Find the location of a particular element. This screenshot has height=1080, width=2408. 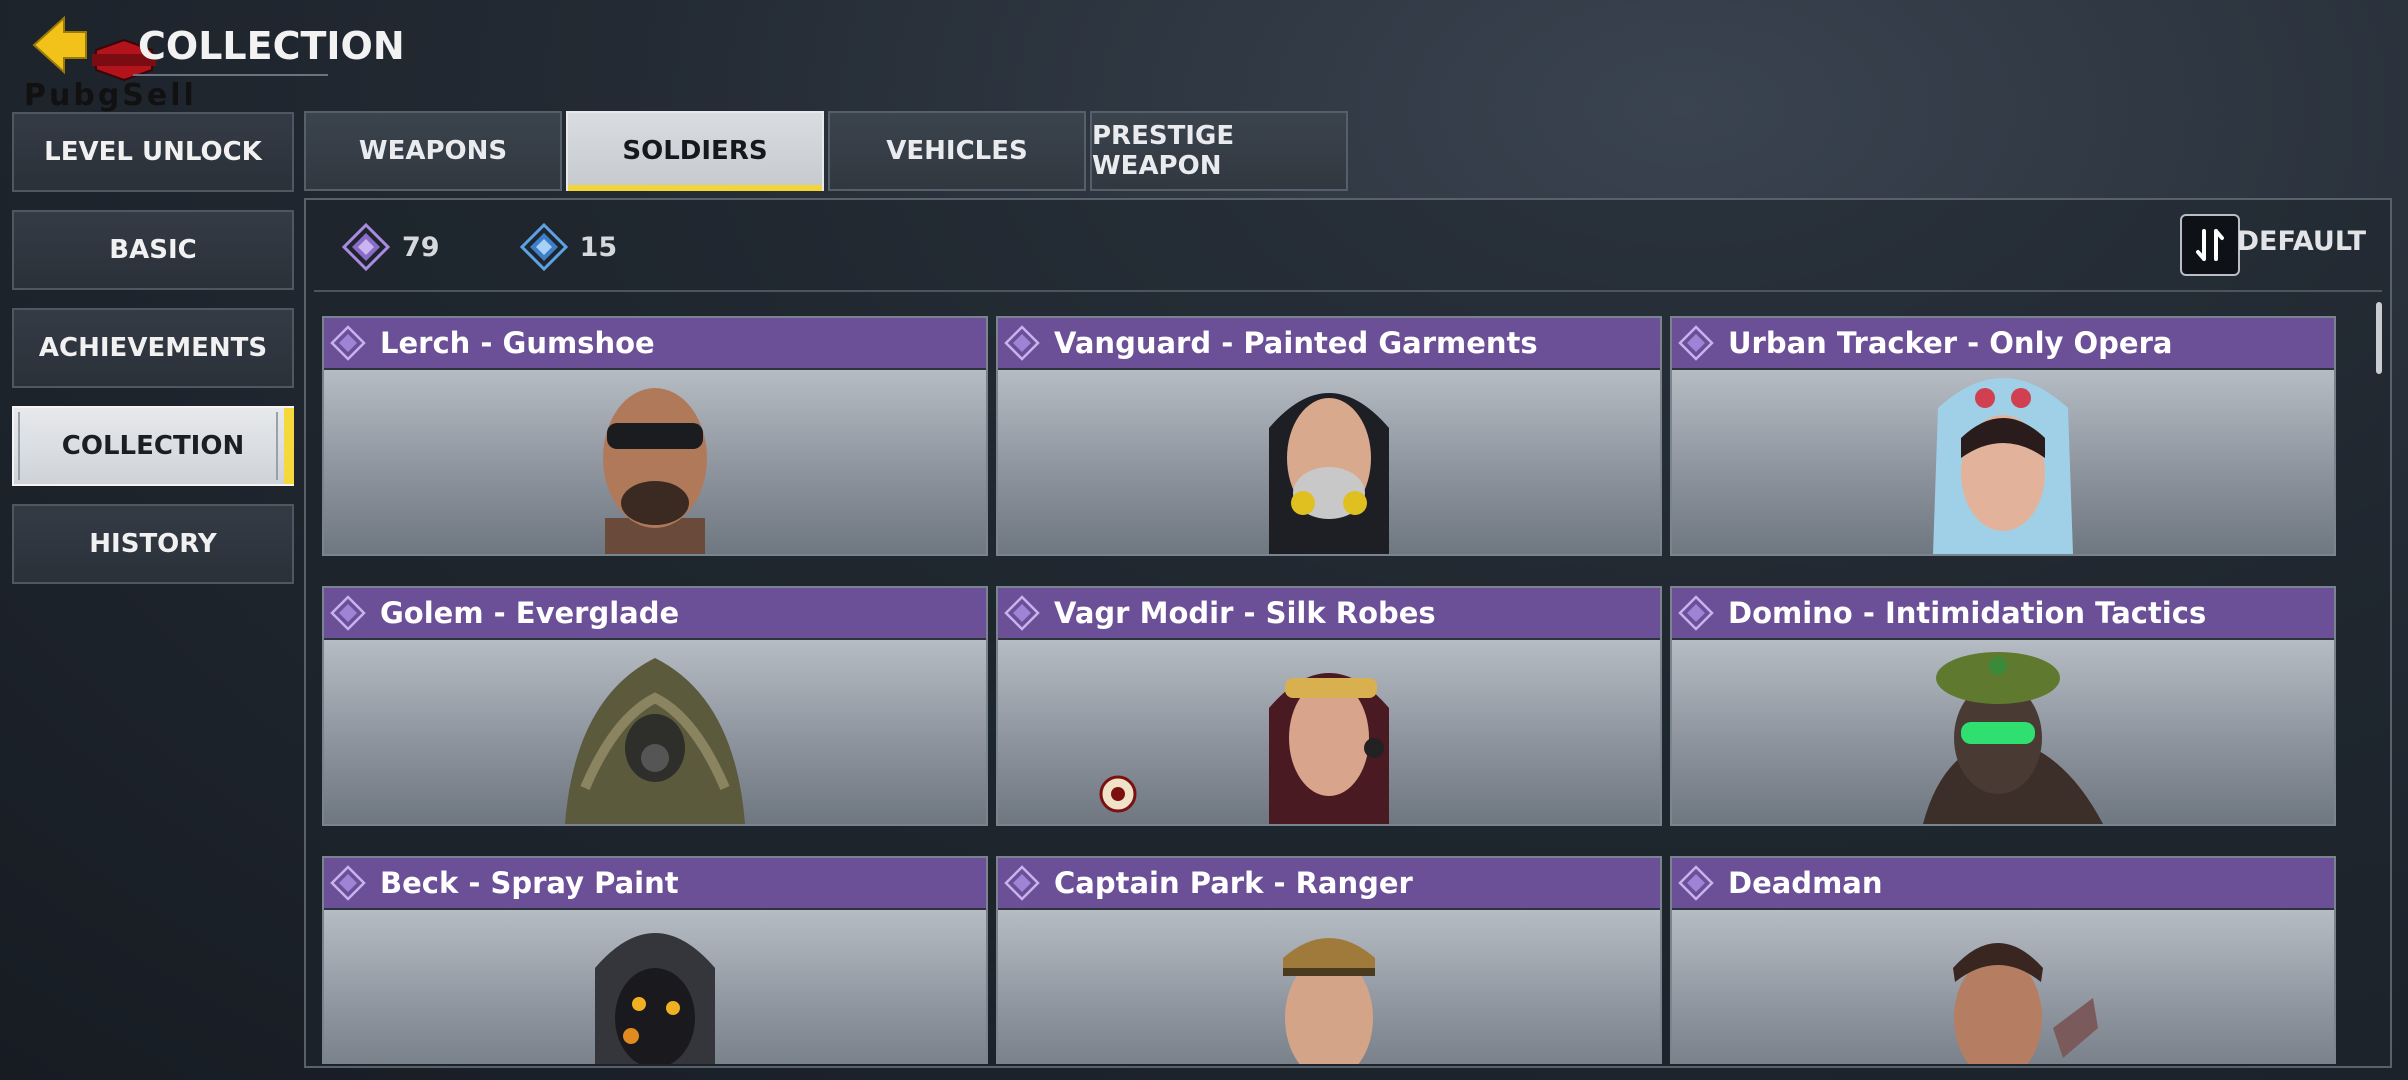

tab-soldiers: SOLDIERS is located at coordinates (695, 151).